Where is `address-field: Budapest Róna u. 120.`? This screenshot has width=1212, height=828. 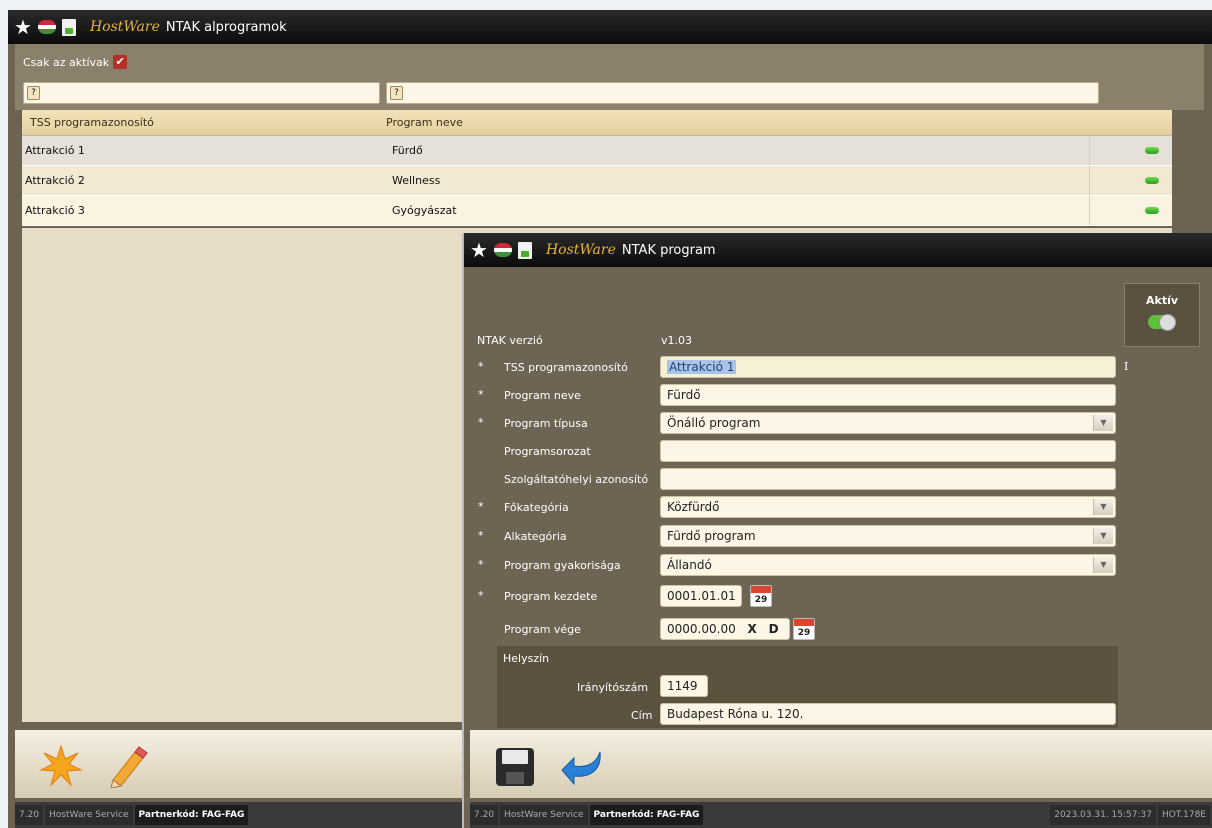 address-field: Budapest Róna u. 120. is located at coordinates (888, 714).